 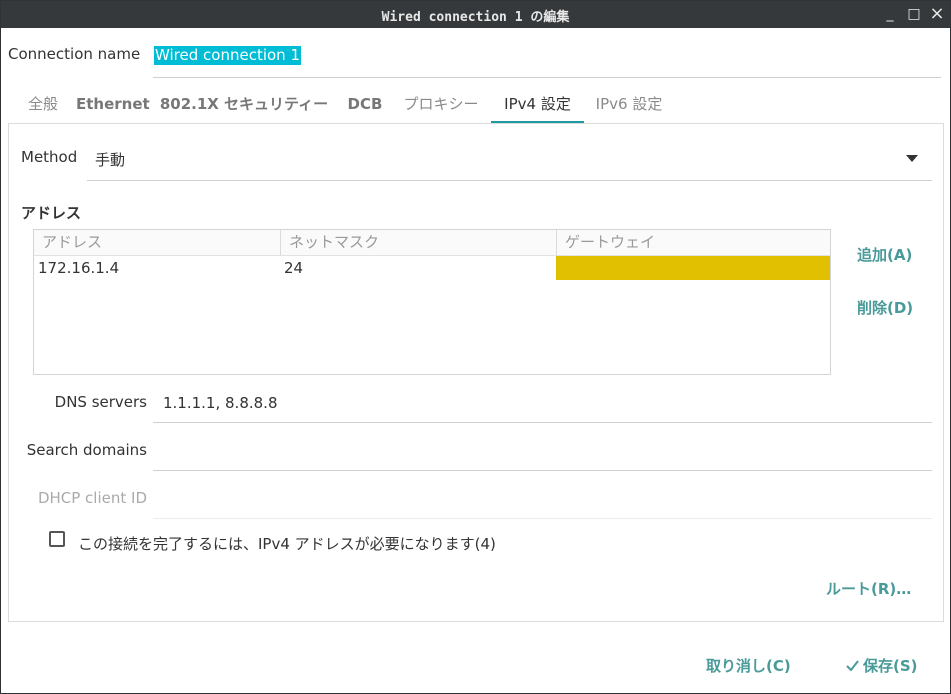 What do you see at coordinates (74, 54) in the screenshot?
I see `connection-name-label: Connection name` at bounding box center [74, 54].